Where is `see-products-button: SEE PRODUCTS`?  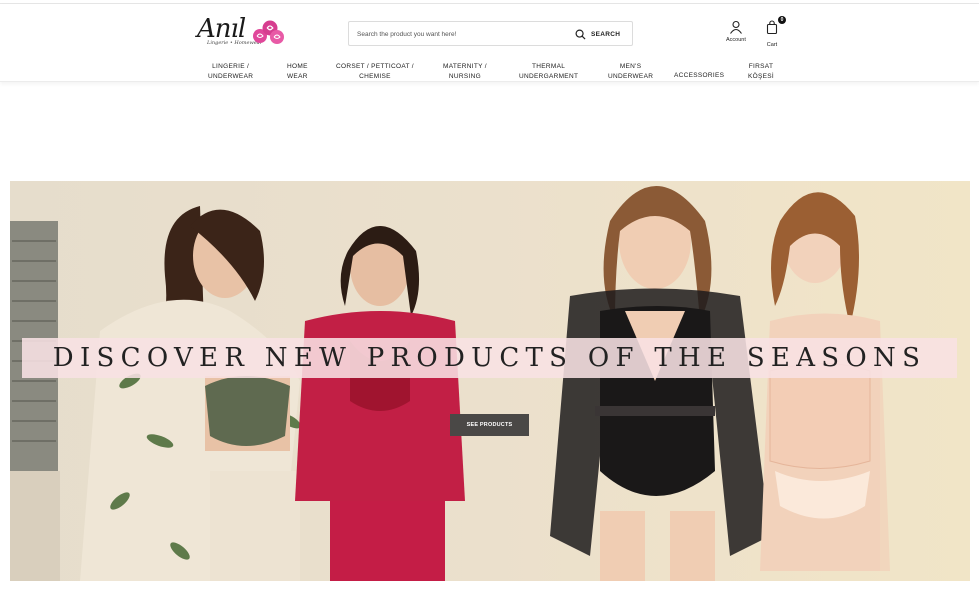 see-products-button: SEE PRODUCTS is located at coordinates (489, 425).